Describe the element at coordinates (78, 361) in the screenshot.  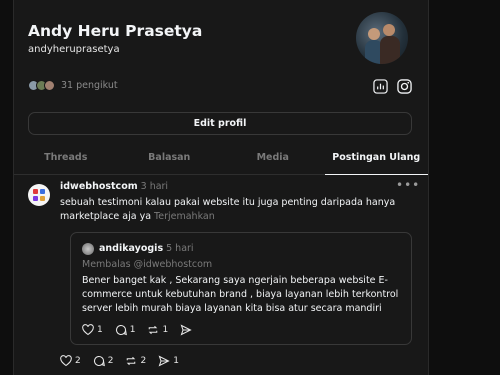
I see `like-count: 2` at that location.